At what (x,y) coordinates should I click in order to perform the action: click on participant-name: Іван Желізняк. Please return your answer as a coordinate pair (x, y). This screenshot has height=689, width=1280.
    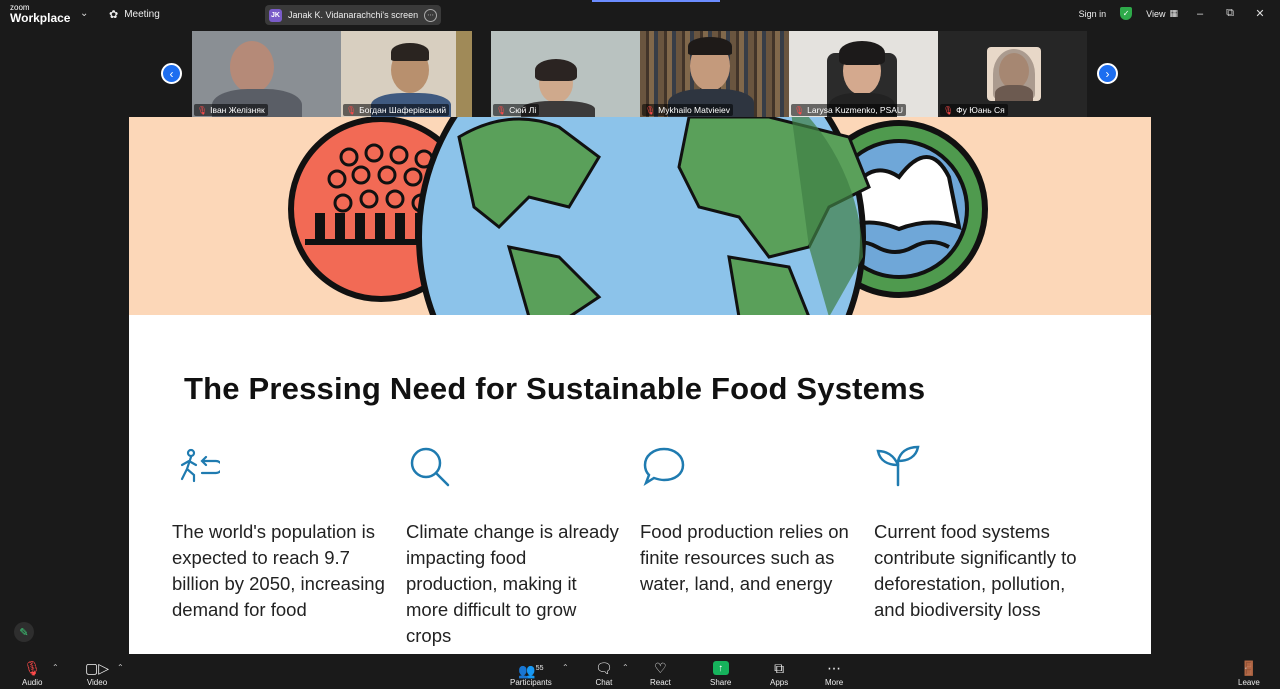
    Looking at the image, I should click on (237, 110).